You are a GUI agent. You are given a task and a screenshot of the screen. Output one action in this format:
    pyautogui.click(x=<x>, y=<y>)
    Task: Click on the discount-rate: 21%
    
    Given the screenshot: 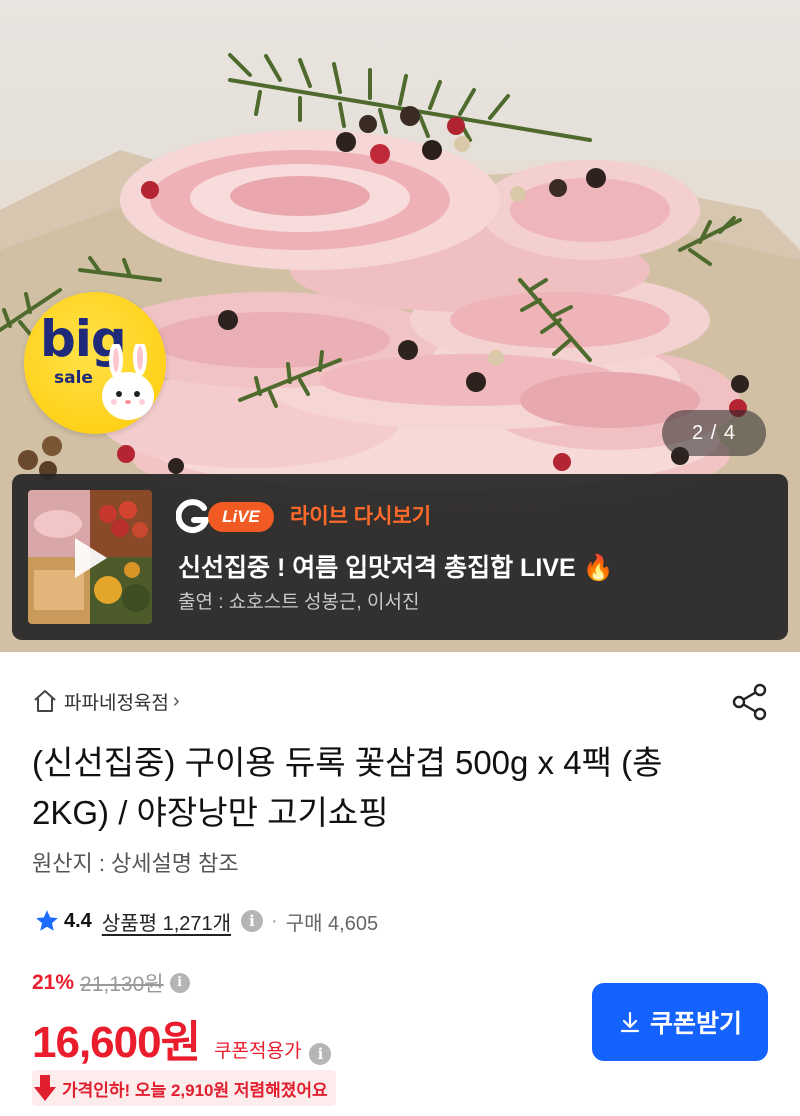 What is the action you would take?
    pyautogui.click(x=53, y=982)
    